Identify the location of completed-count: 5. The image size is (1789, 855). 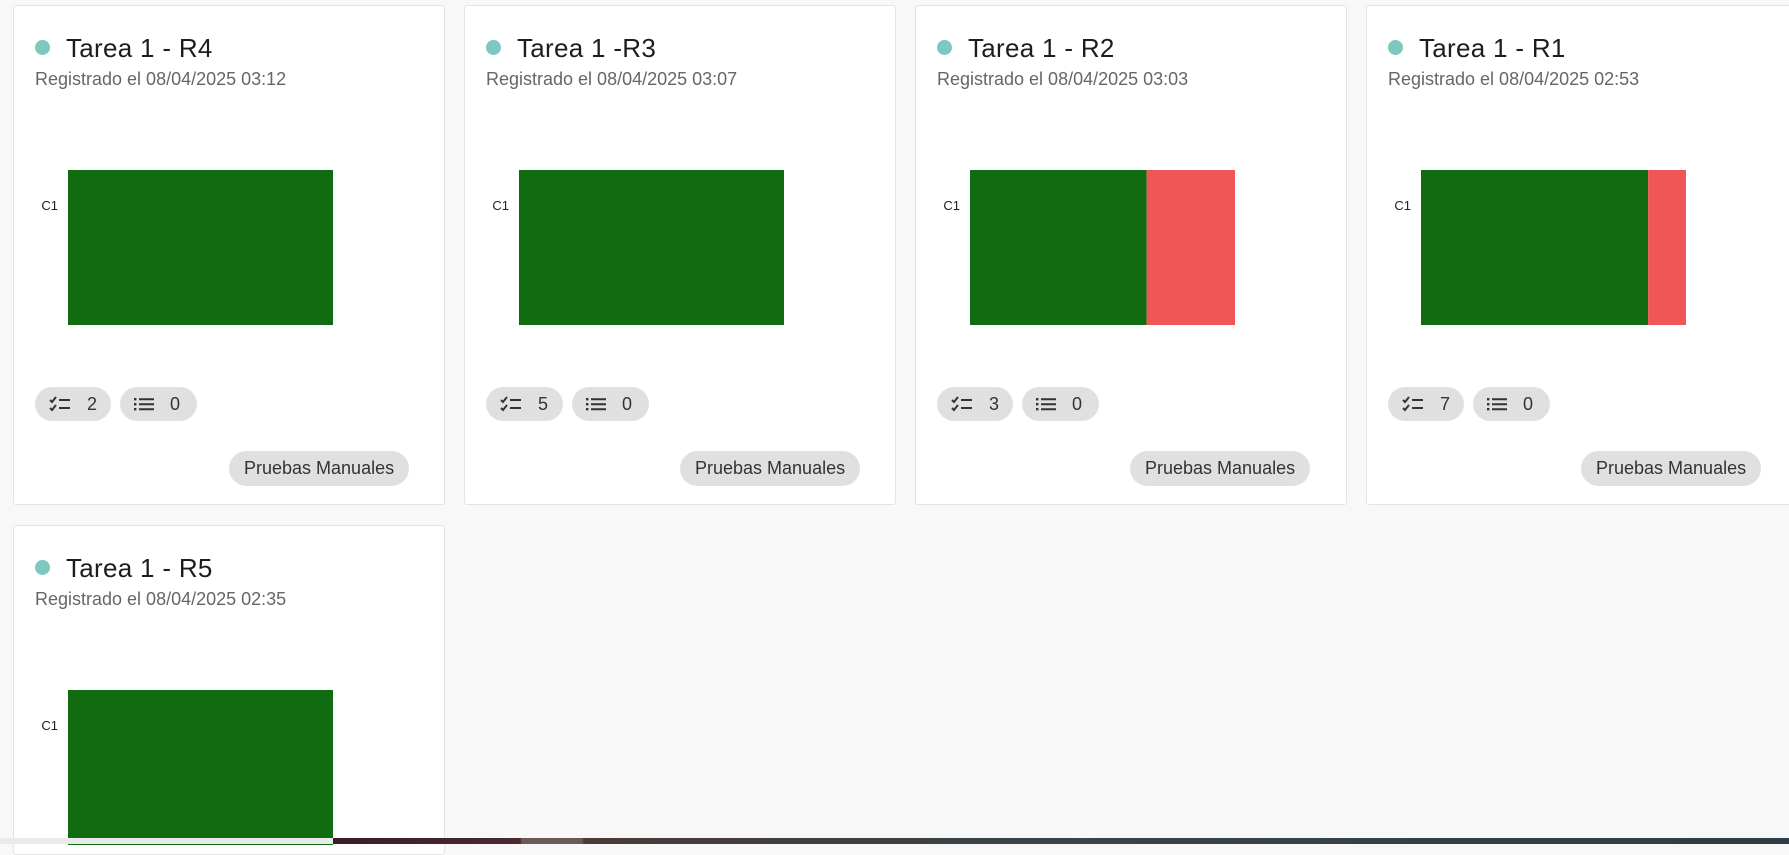
(543, 403).